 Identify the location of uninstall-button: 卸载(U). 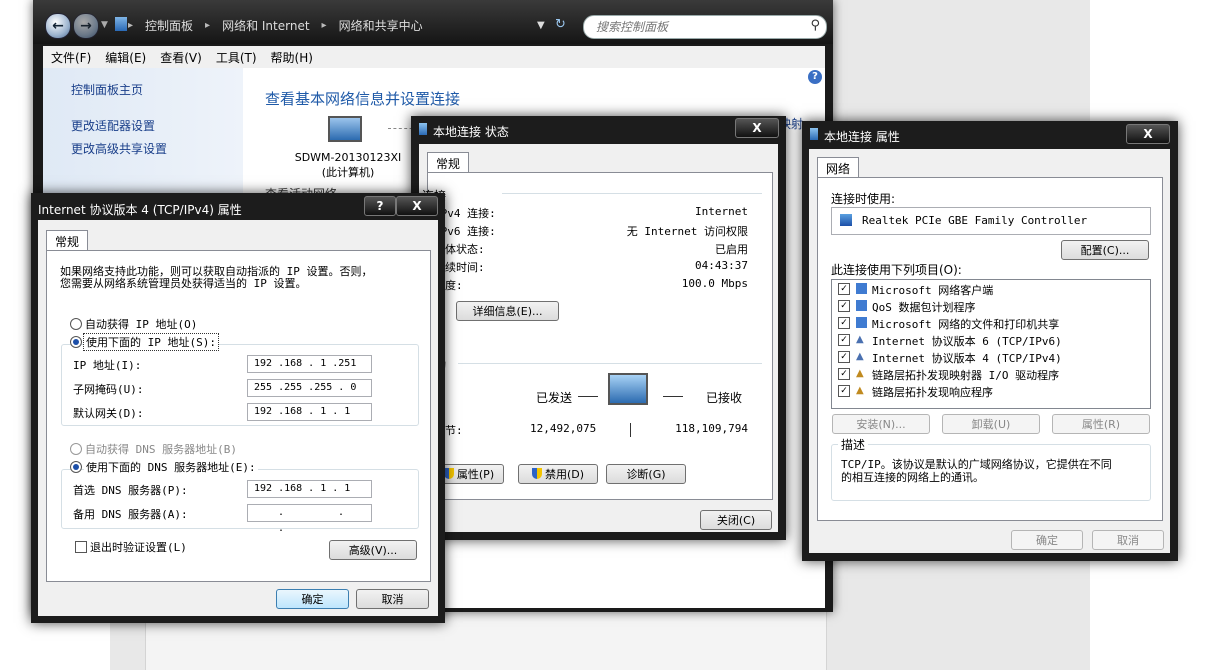
(991, 424).